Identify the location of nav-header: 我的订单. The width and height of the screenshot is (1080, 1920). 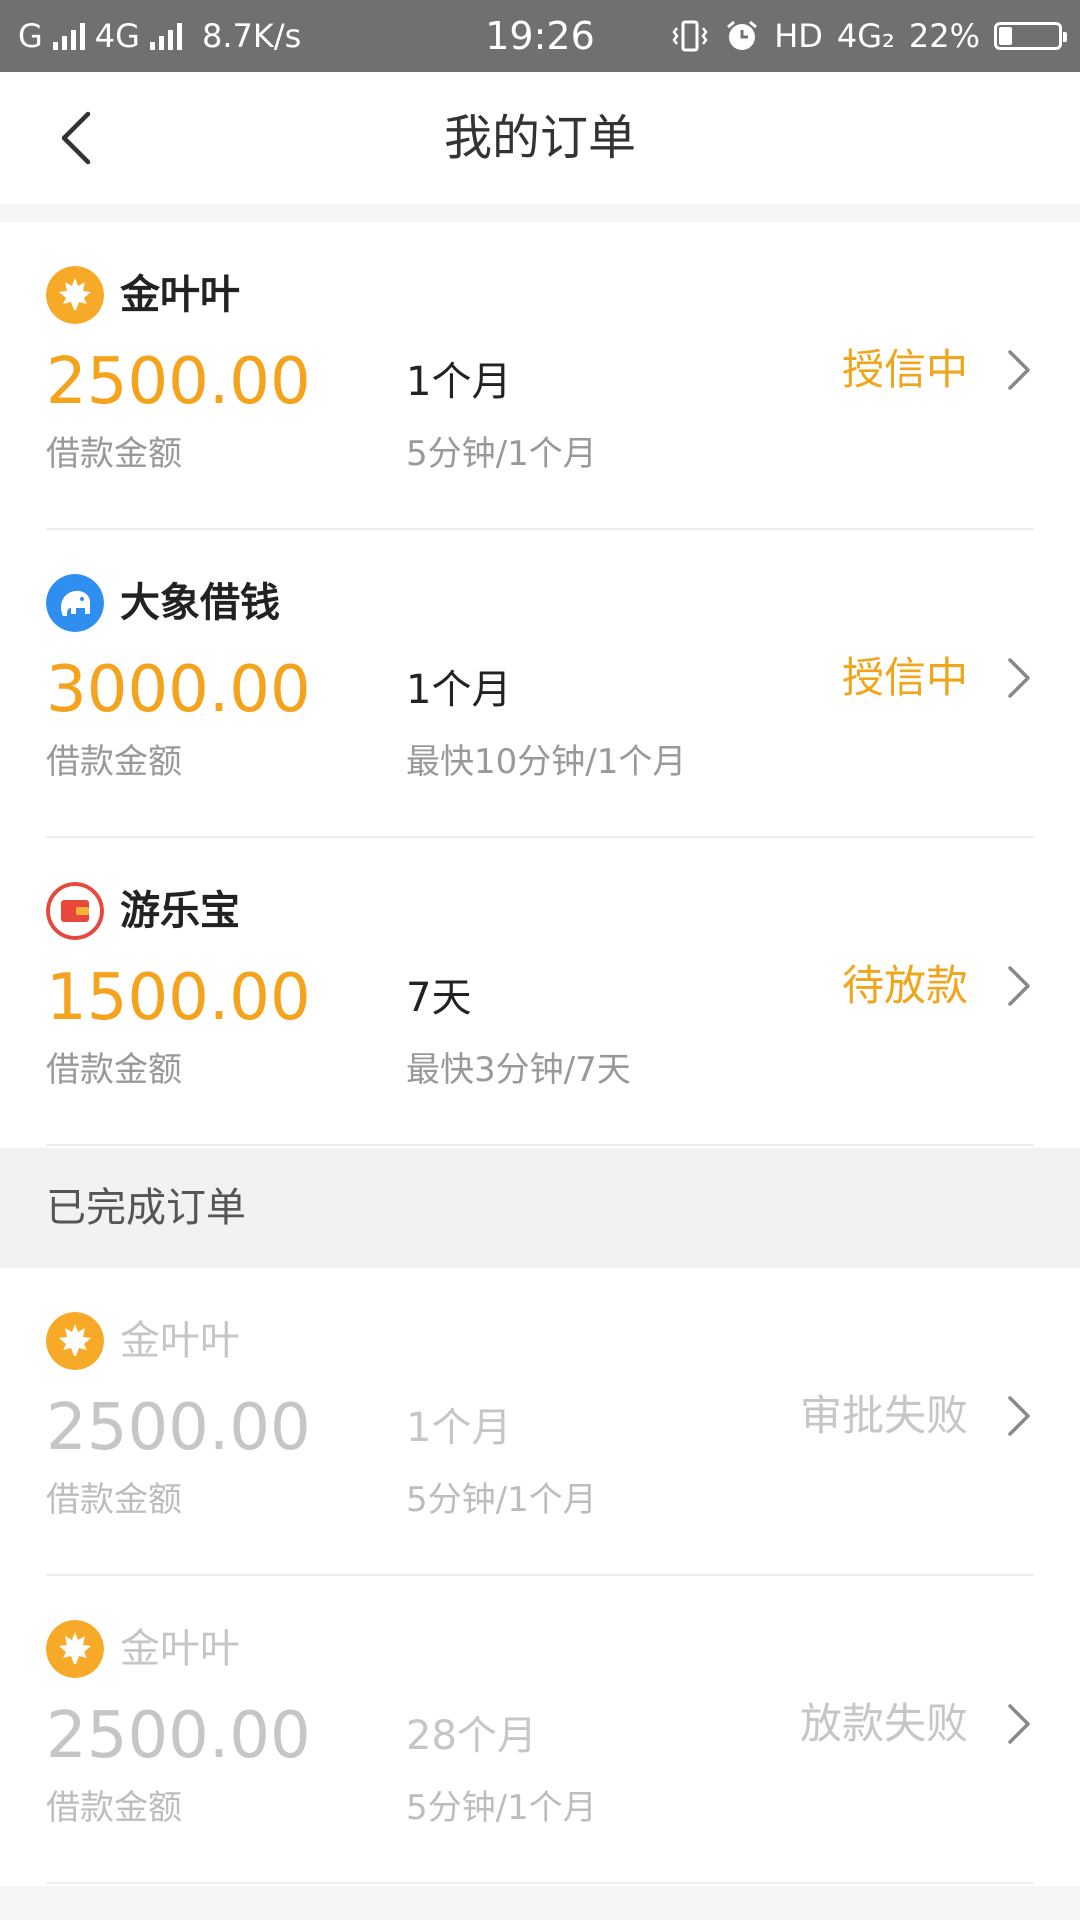
(540, 138).